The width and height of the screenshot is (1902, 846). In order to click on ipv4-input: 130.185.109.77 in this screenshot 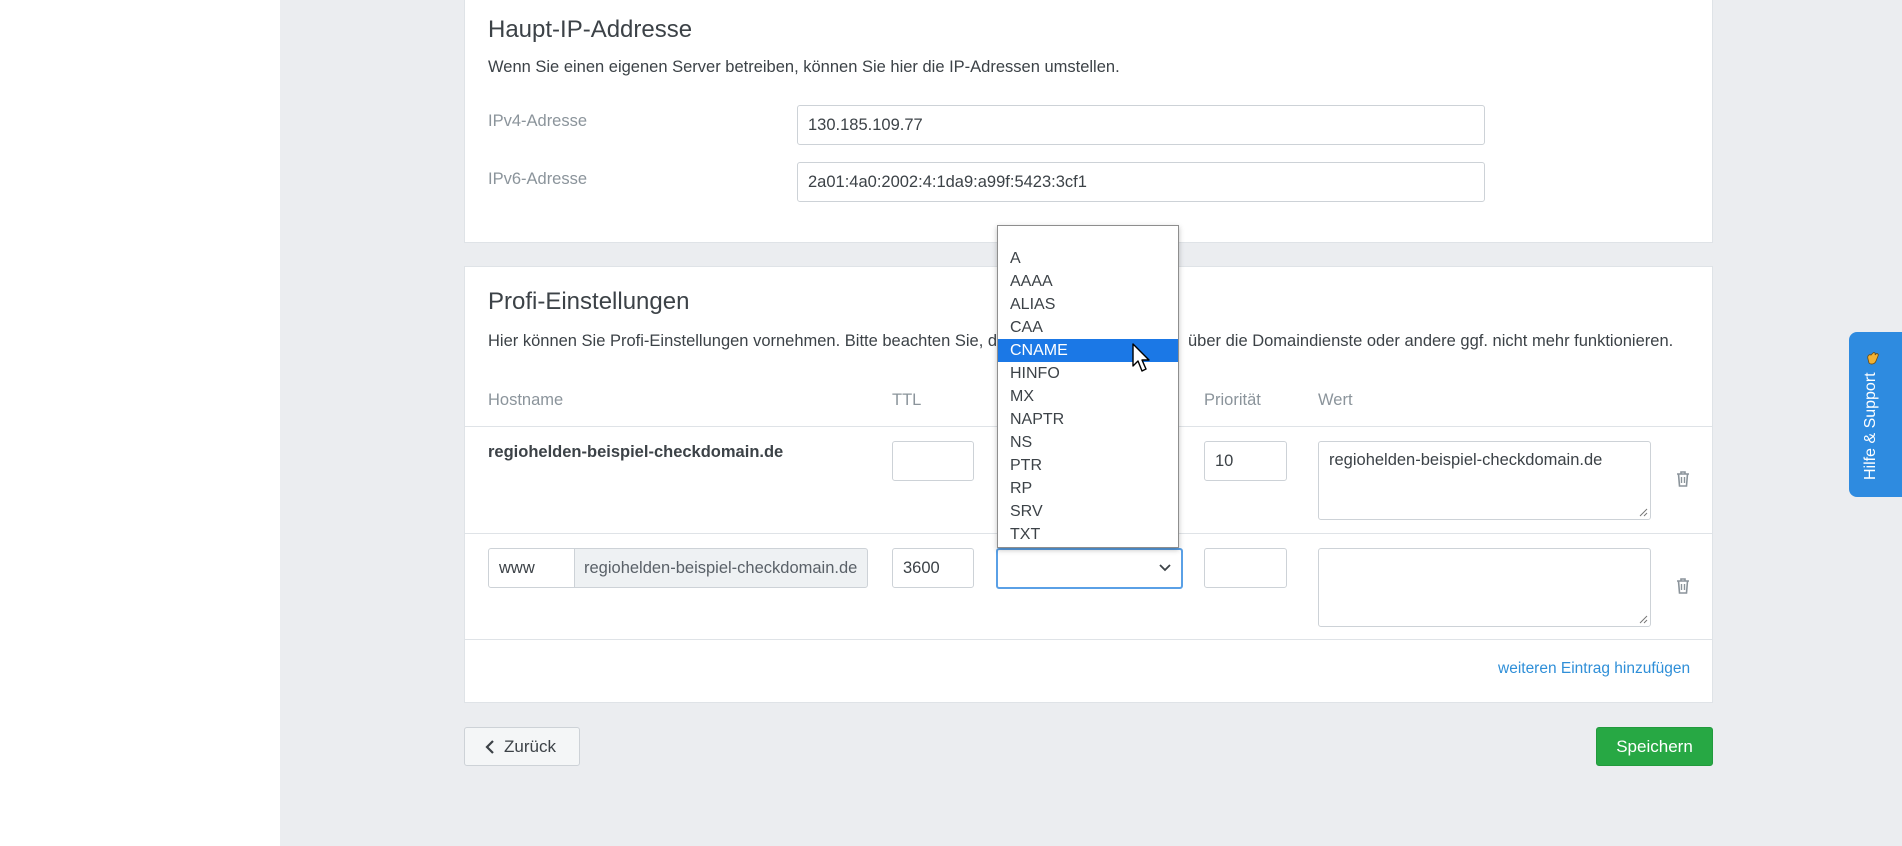, I will do `click(1141, 125)`.